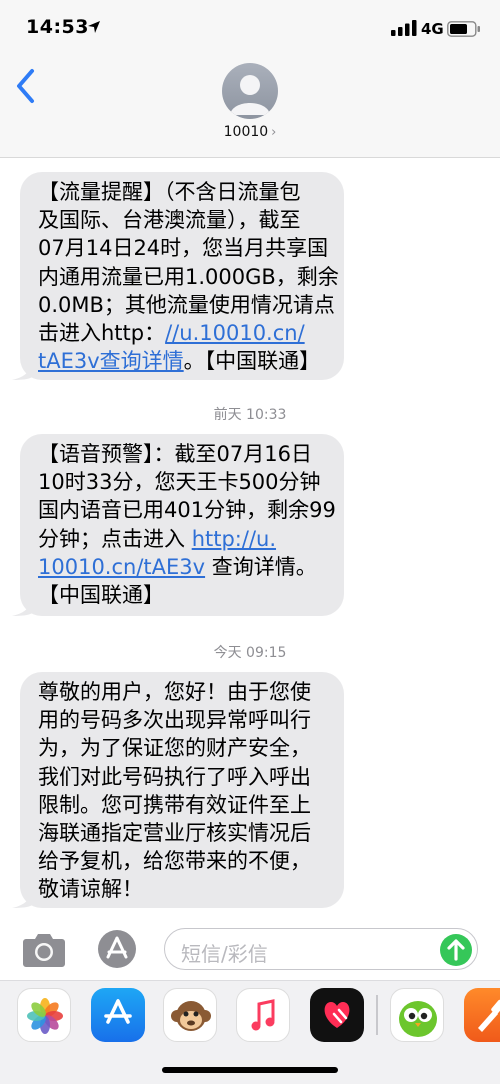 Image resolution: width=500 pixels, height=1084 pixels. I want to click on animoji-app-icon, so click(190, 1015).